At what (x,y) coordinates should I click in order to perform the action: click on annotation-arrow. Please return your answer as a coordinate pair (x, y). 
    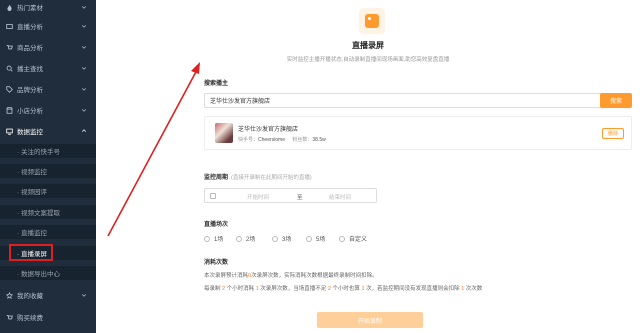
    Looking at the image, I should click on (153, 149).